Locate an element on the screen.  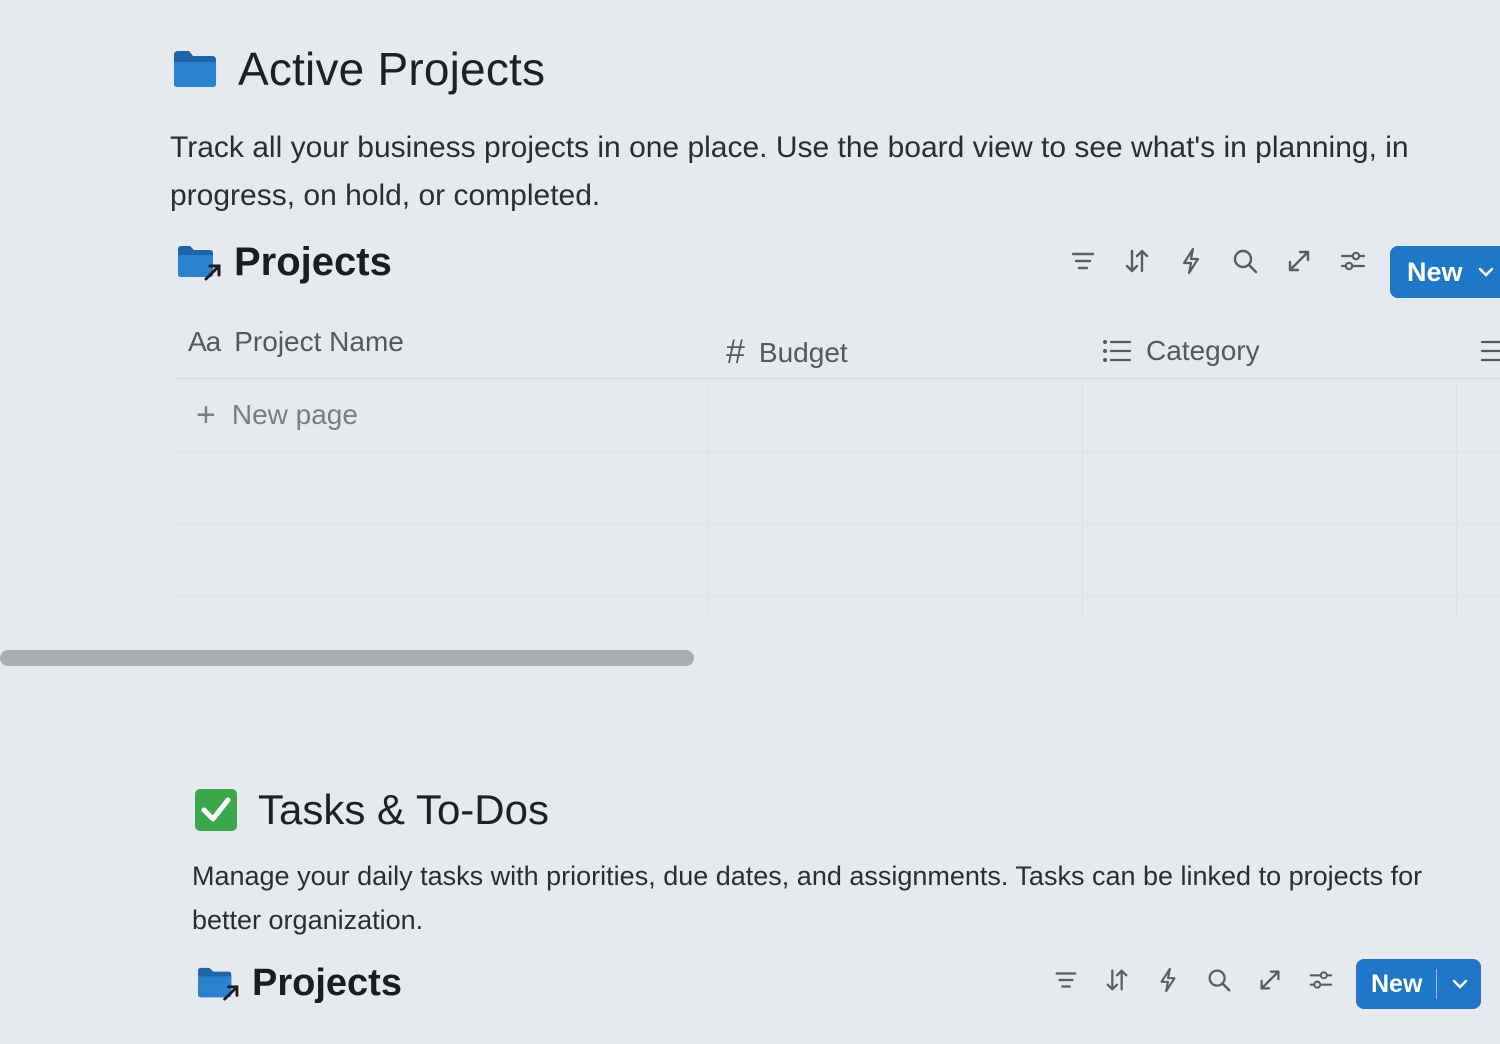
column-header-budget: # Budget is located at coordinates (787, 352).